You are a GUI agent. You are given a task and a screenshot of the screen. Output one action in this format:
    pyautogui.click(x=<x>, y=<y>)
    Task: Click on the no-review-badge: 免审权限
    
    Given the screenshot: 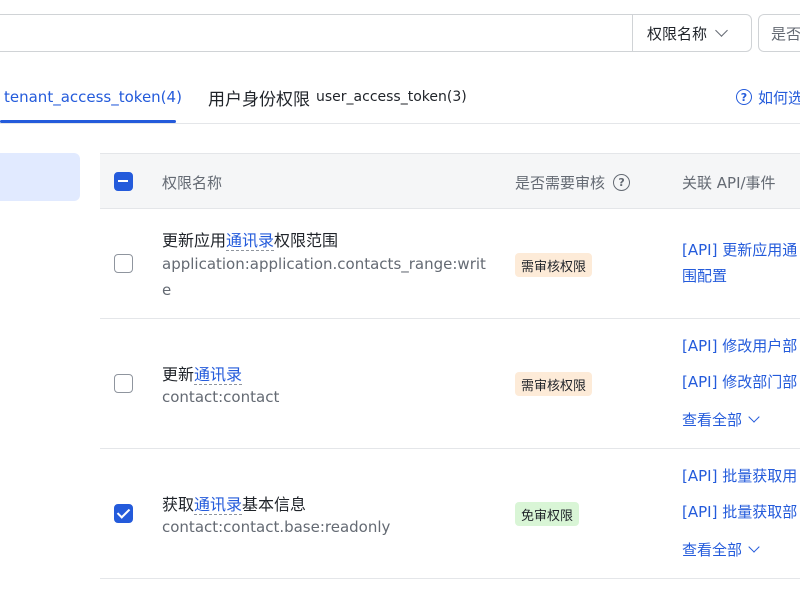 What is the action you would take?
    pyautogui.click(x=547, y=514)
    